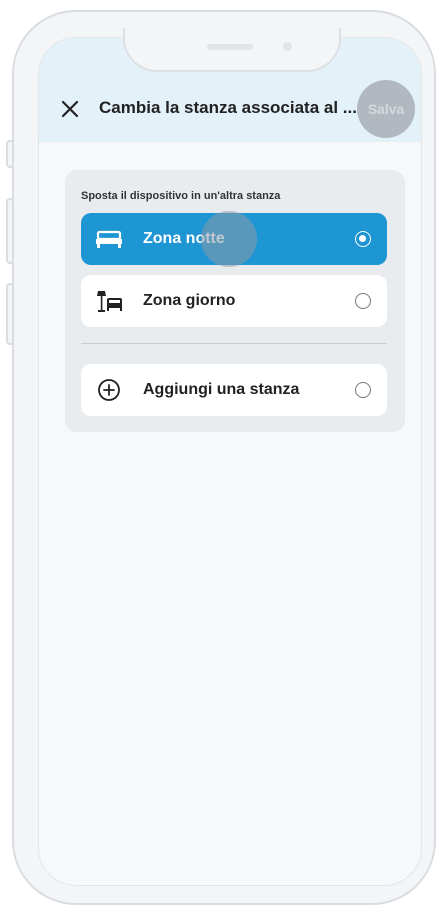 This screenshot has width=448, height=907. Describe the element at coordinates (109, 301) in the screenshot. I see `living-room-icon` at that location.